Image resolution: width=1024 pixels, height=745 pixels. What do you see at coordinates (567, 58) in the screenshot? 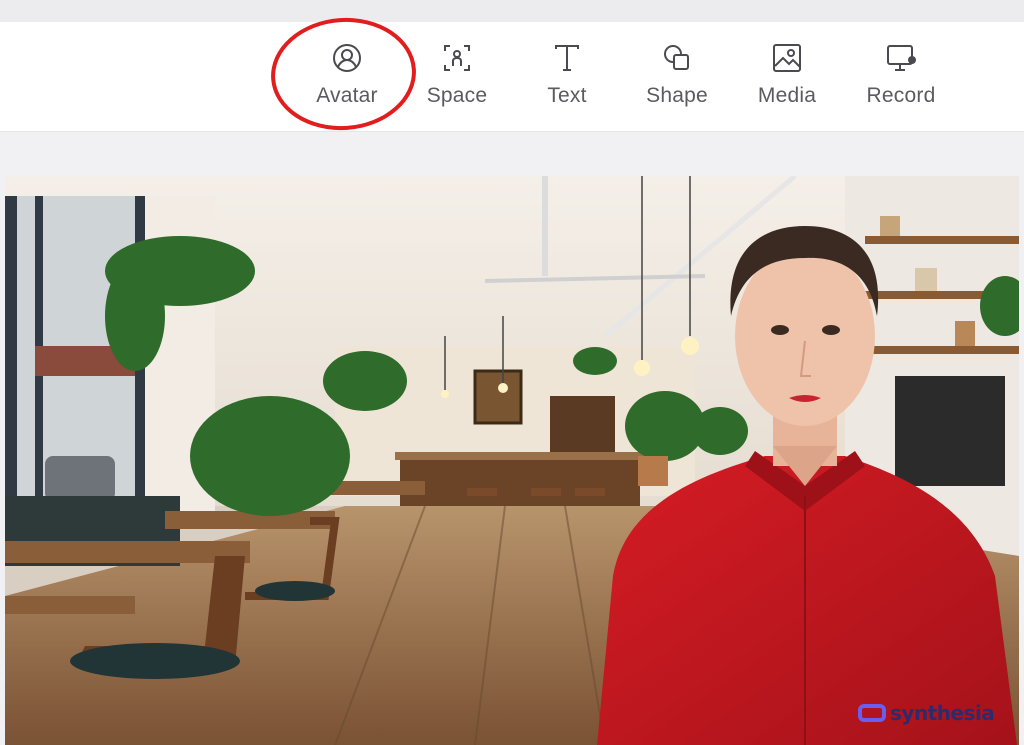
I see `text-icon` at bounding box center [567, 58].